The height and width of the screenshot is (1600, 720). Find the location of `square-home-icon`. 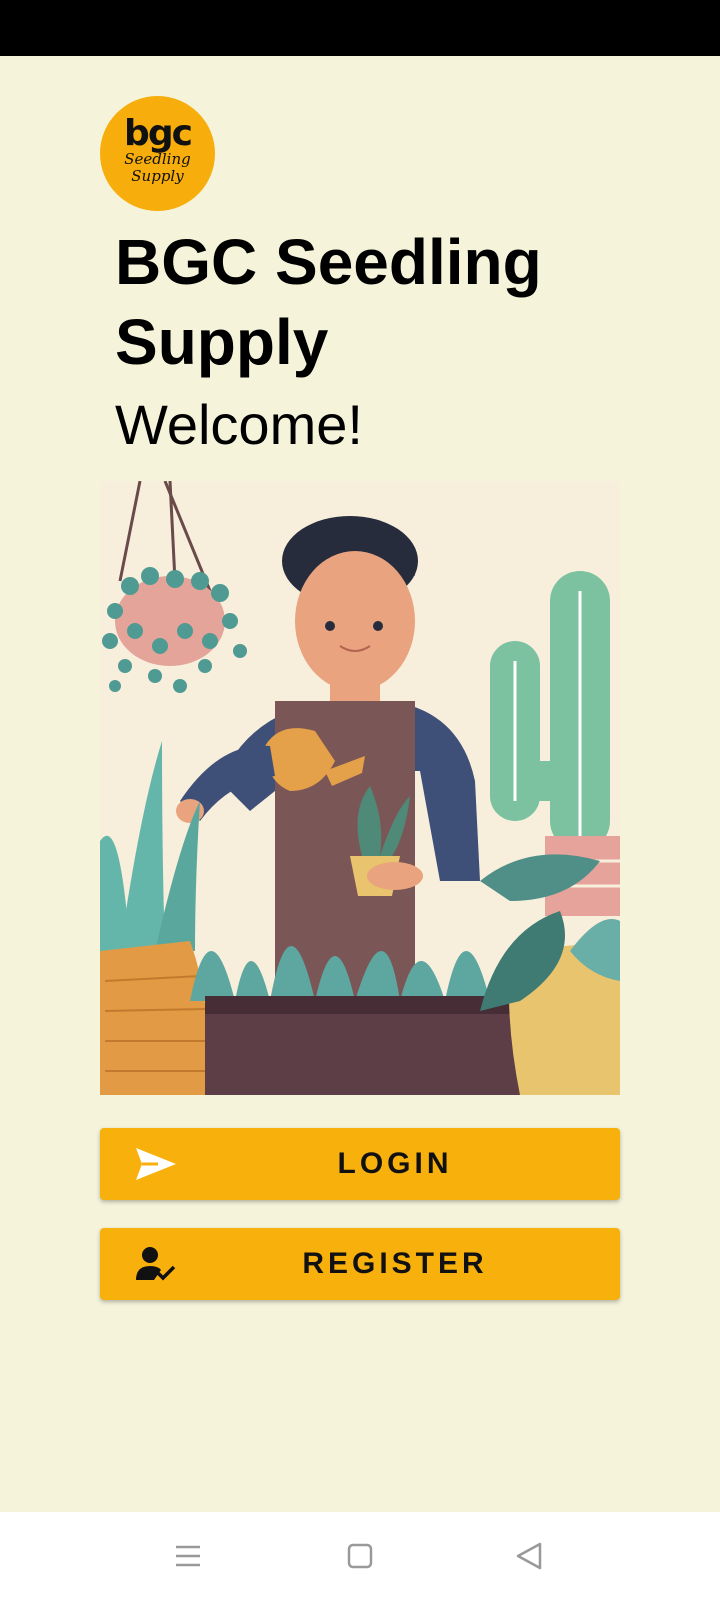

square-home-icon is located at coordinates (360, 1556).